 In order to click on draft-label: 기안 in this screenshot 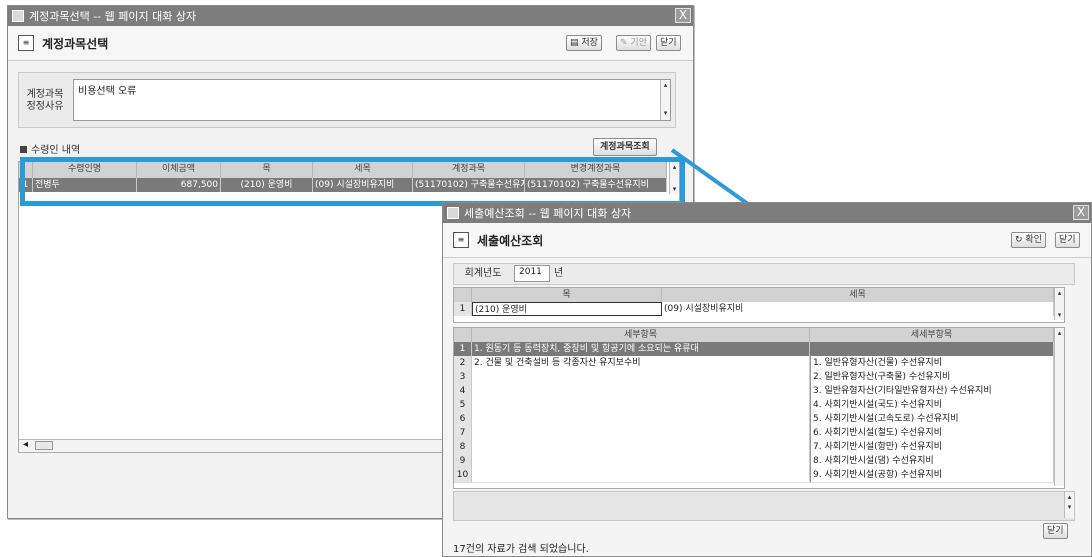, I will do `click(638, 43)`.